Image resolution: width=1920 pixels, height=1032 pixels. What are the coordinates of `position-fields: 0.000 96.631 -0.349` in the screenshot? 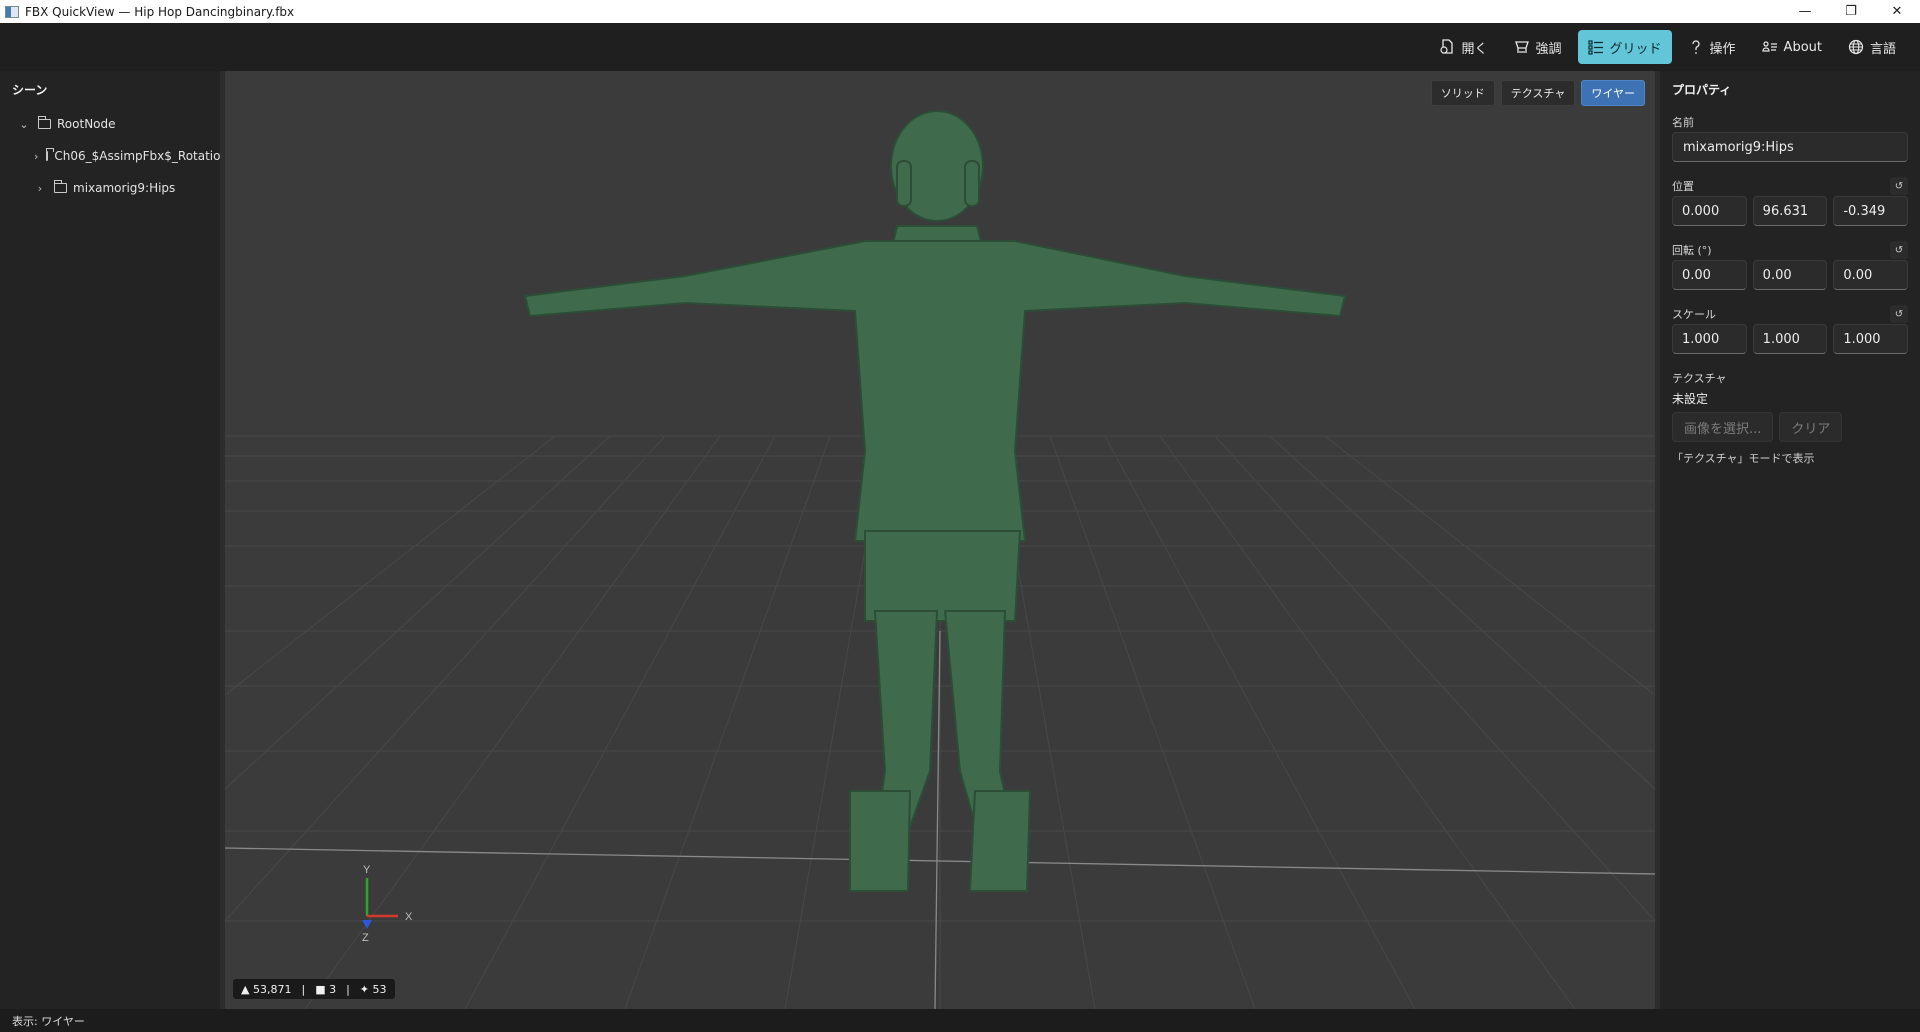 It's located at (1790, 211).